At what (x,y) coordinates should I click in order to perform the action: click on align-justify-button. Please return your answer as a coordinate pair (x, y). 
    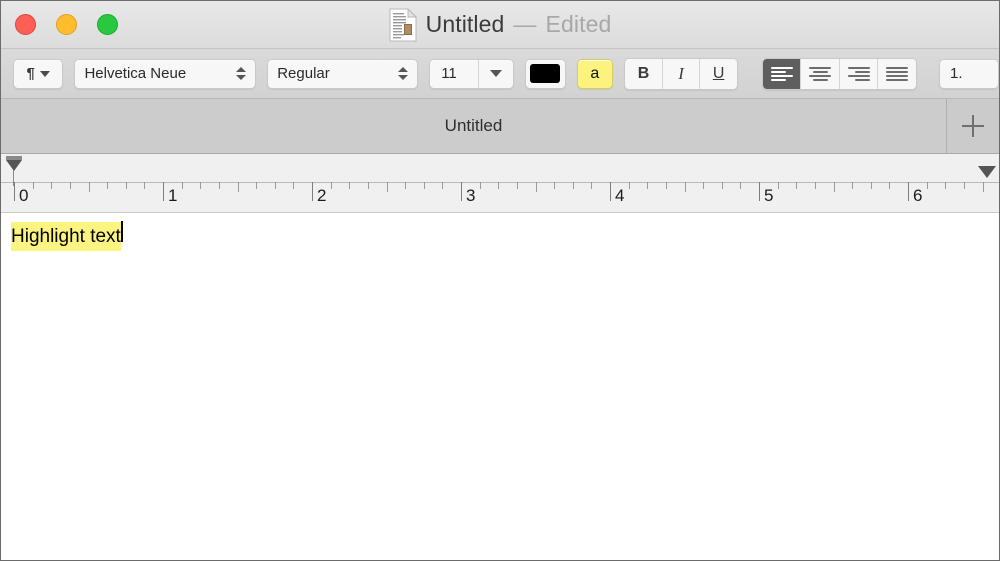
    Looking at the image, I should click on (897, 73).